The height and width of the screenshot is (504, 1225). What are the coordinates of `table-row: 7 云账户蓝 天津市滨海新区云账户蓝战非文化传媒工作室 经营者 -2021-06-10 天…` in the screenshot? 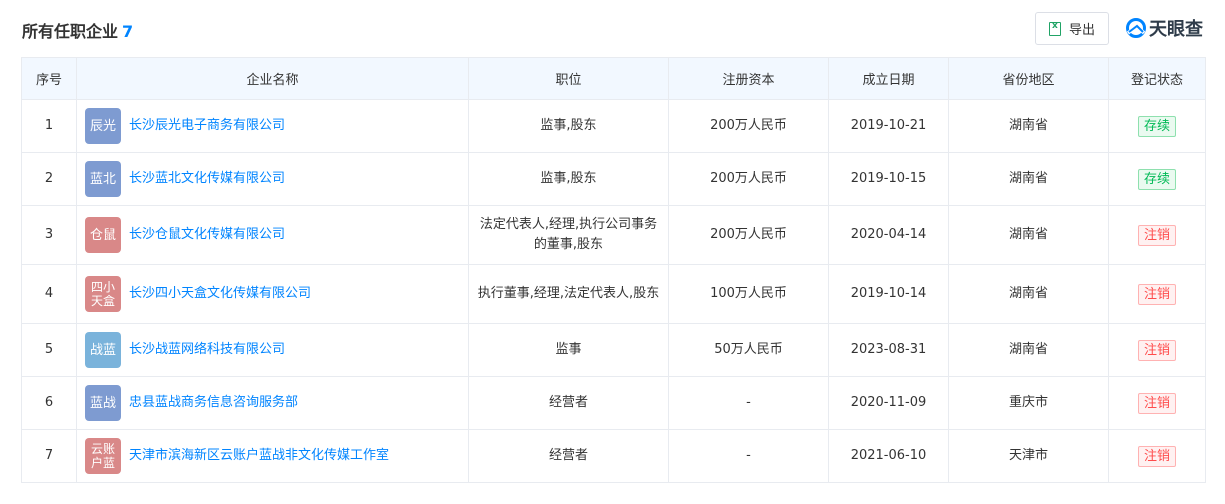 It's located at (613, 456).